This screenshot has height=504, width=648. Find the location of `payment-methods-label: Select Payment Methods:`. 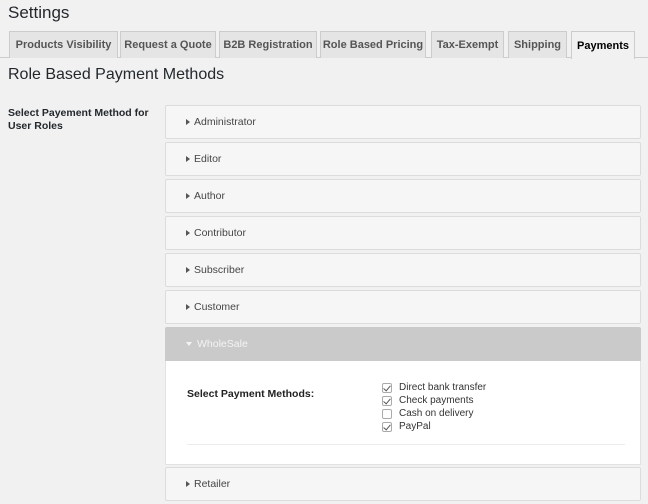

payment-methods-label: Select Payment Methods: is located at coordinates (251, 394).